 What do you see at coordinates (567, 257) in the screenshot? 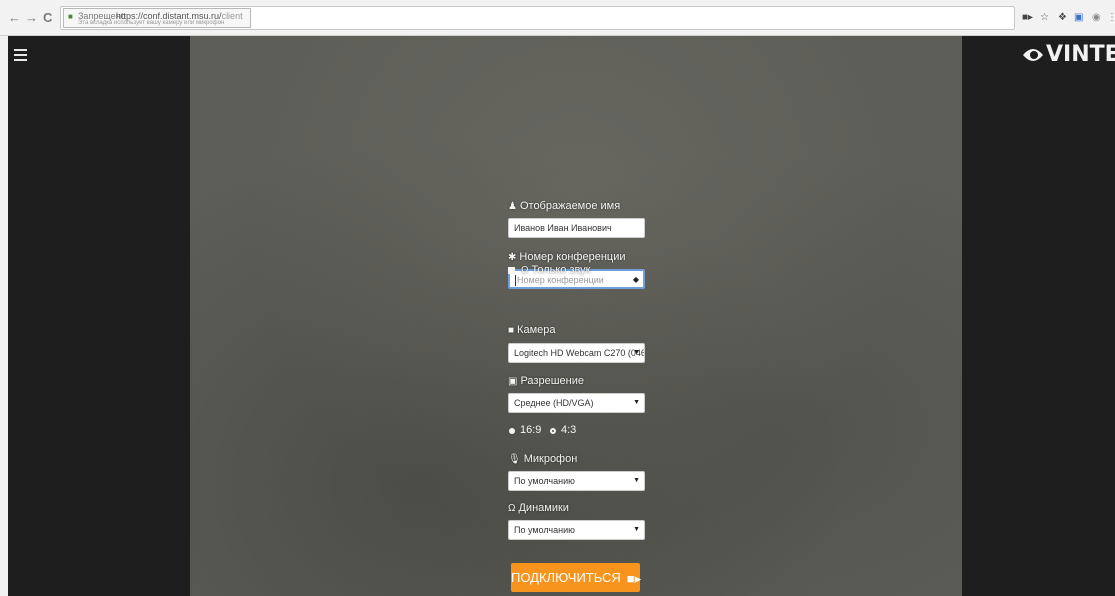
I see `conference-number-label: ✱ Номер конференции` at bounding box center [567, 257].